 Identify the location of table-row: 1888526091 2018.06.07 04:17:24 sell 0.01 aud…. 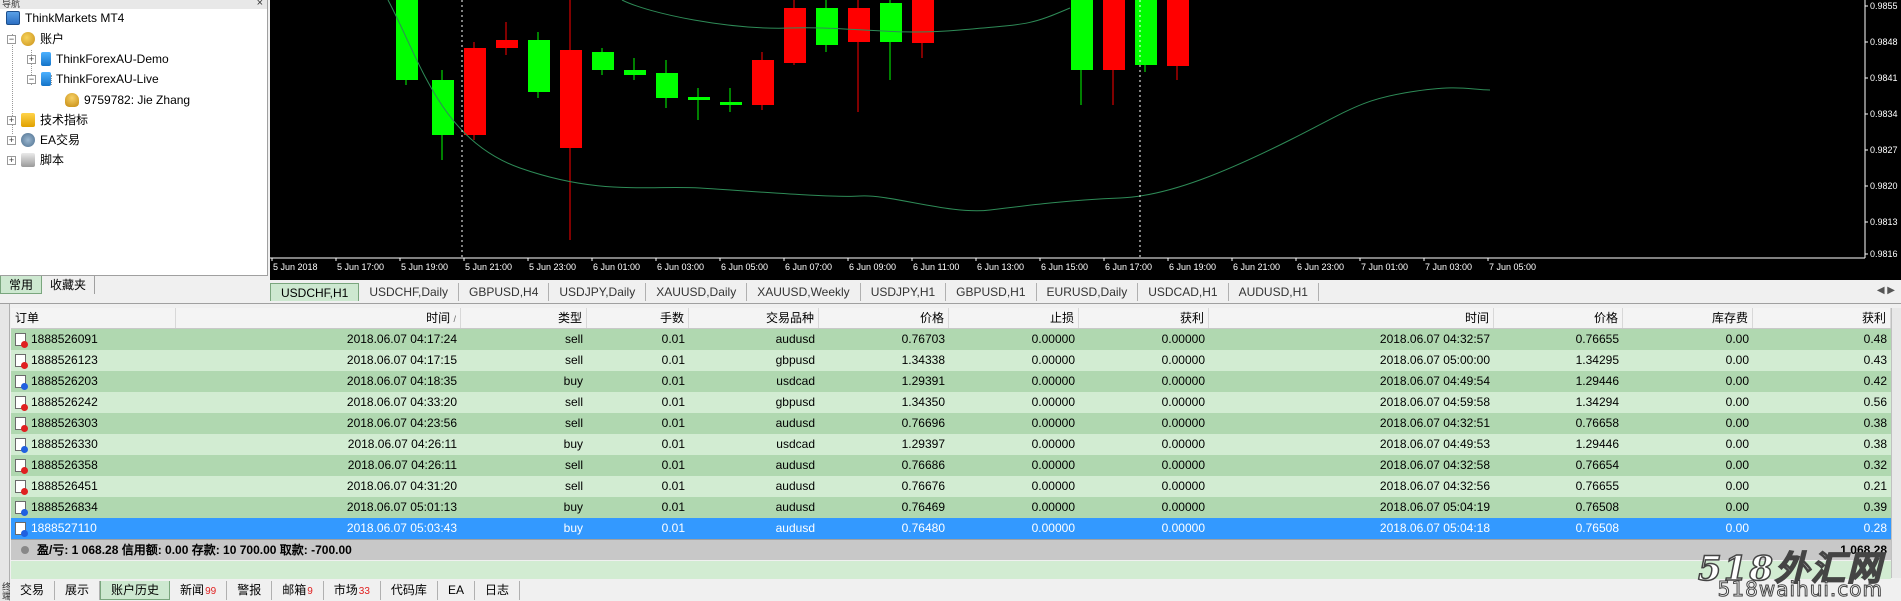
(951, 339).